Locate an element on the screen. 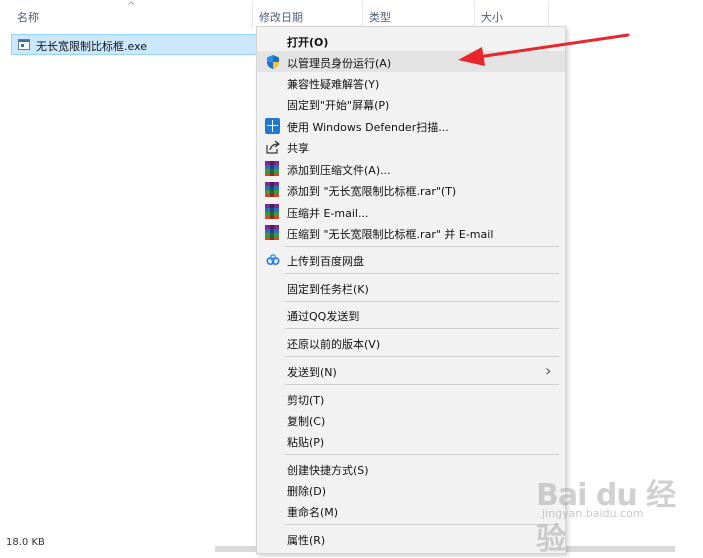 The image size is (703, 558). menu-item-label: 固定到"开始"屏幕(P) is located at coordinates (338, 105).